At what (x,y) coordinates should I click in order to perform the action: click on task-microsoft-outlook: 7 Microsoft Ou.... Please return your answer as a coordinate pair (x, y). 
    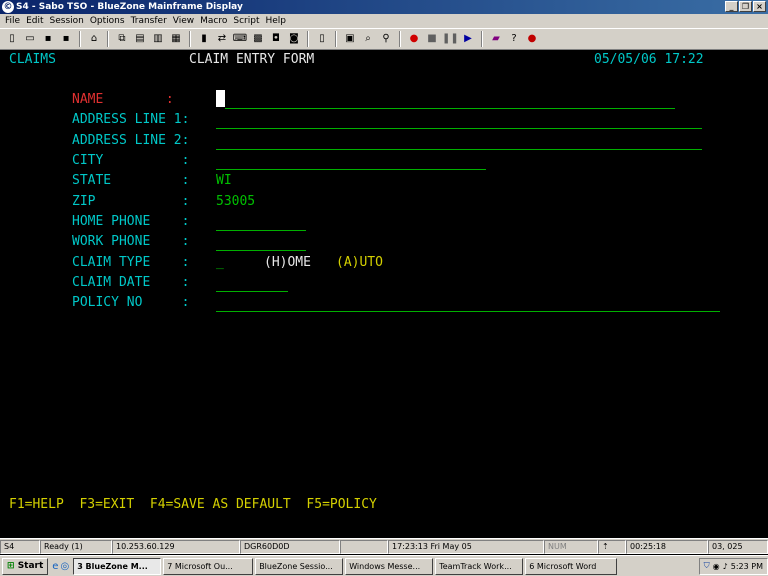
    Looking at the image, I should click on (208, 566).